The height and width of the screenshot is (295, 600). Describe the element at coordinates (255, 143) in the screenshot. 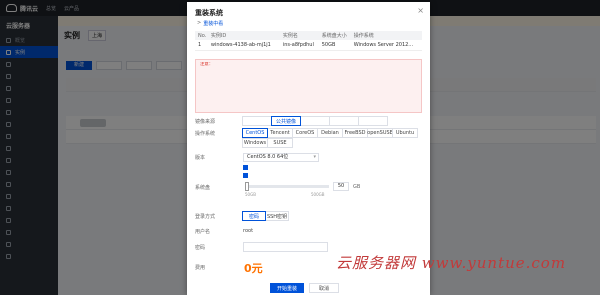

I see `option-tab: Windows` at that location.